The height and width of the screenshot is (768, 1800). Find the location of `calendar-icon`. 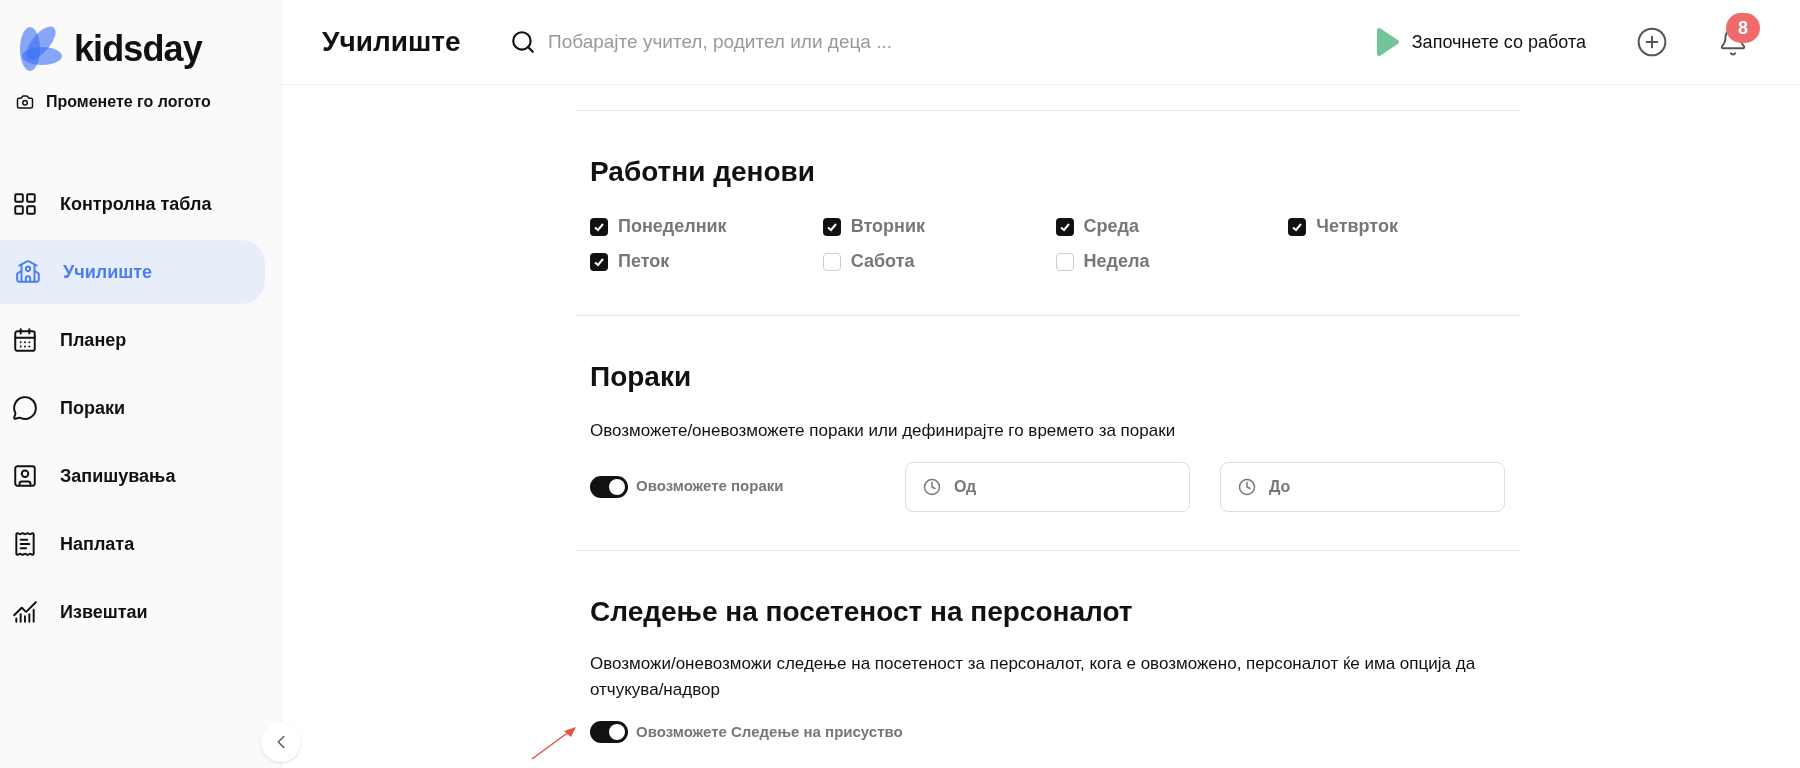

calendar-icon is located at coordinates (25, 340).